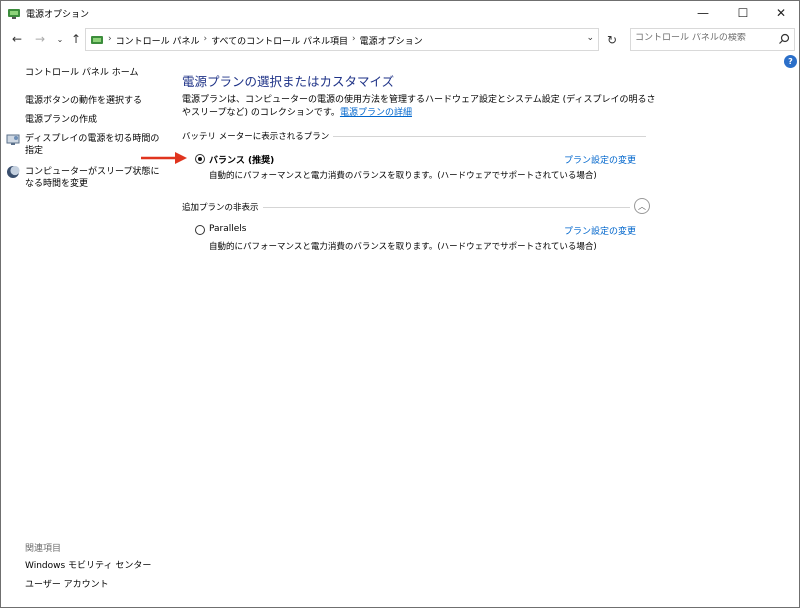  I want to click on parallels-plan-radio, so click(200, 230).